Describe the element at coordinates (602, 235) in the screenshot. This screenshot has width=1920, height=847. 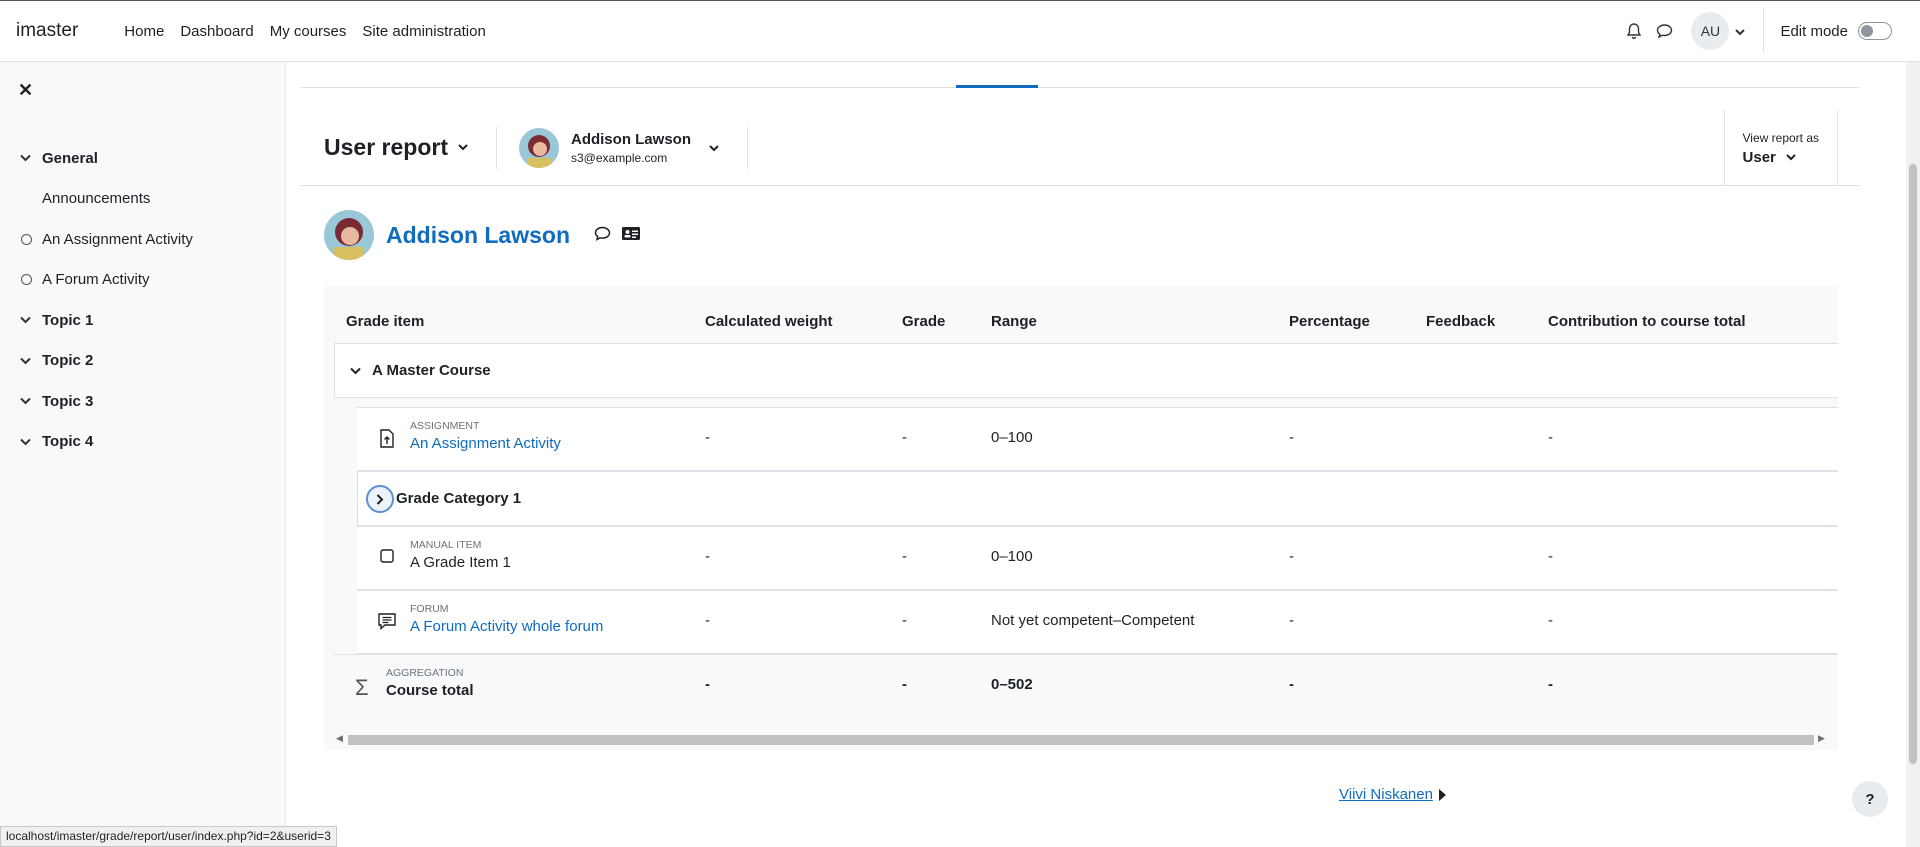
I see `message-icon` at that location.